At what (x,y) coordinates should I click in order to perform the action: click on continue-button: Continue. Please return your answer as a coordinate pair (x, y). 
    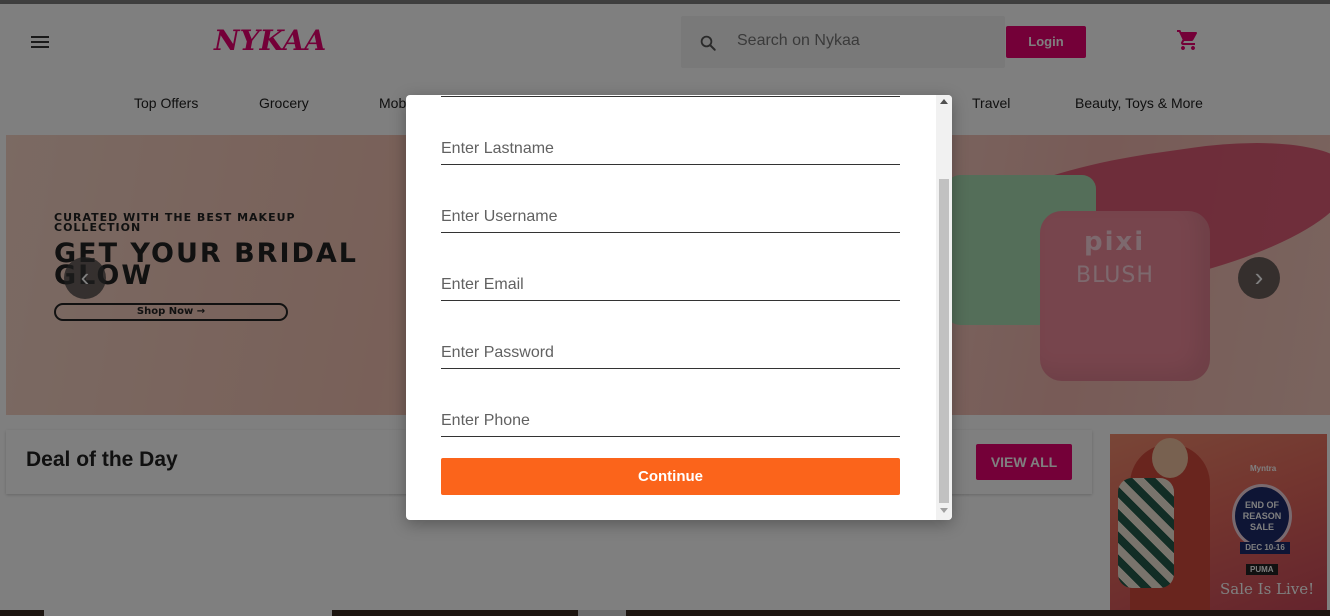
    Looking at the image, I should click on (670, 476).